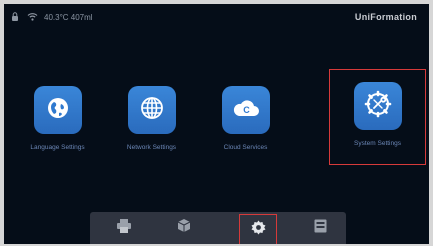  Describe the element at coordinates (57, 147) in the screenshot. I see `language-settings-label: Language Settings` at that location.